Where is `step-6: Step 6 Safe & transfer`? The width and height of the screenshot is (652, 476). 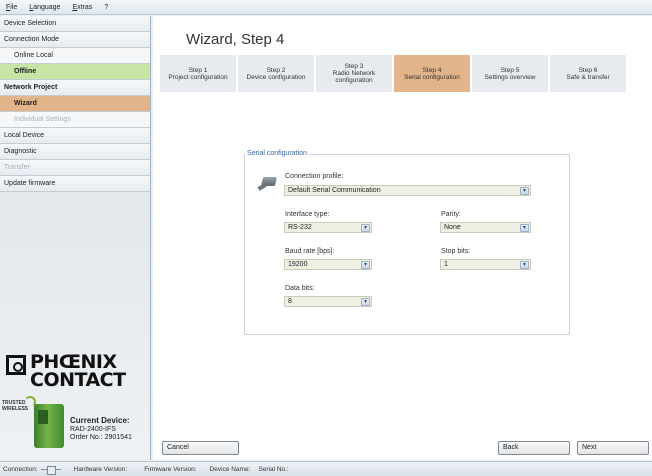 step-6: Step 6 Safe & transfer is located at coordinates (588, 73).